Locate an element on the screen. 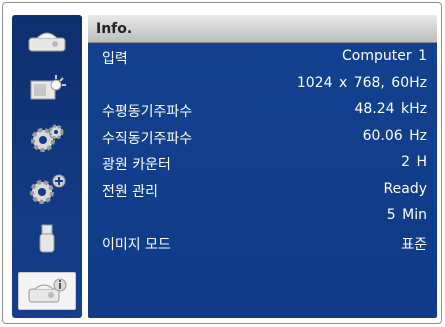 This screenshot has height=327, width=445. power-management-label: 전원 관리 is located at coordinates (130, 191).